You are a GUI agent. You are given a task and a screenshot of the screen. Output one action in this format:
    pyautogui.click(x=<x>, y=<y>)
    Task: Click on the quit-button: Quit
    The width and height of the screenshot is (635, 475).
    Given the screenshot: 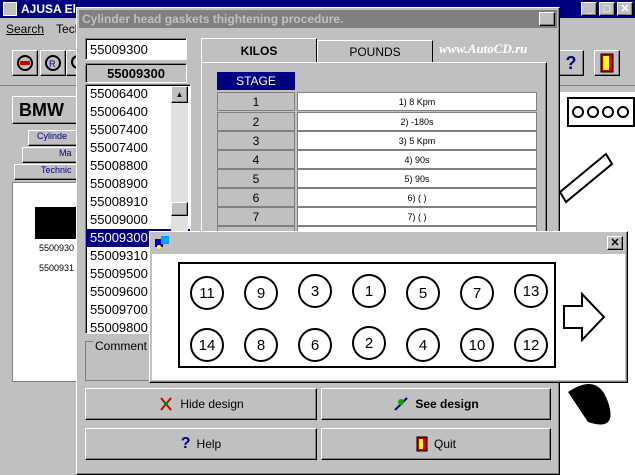 What is the action you would take?
    pyautogui.click(x=436, y=444)
    